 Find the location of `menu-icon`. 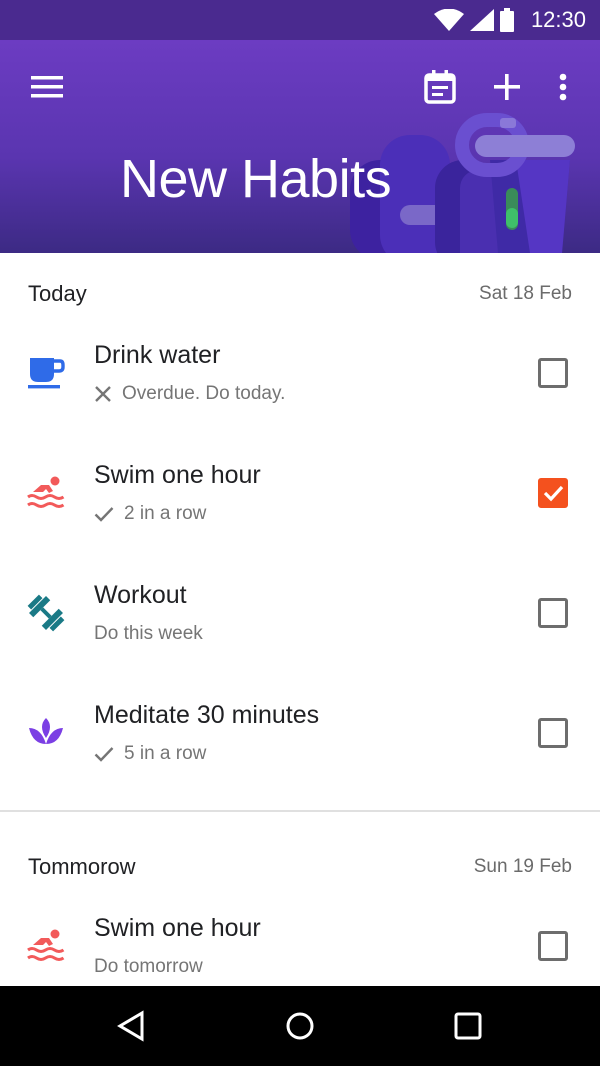

menu-icon is located at coordinates (47, 87).